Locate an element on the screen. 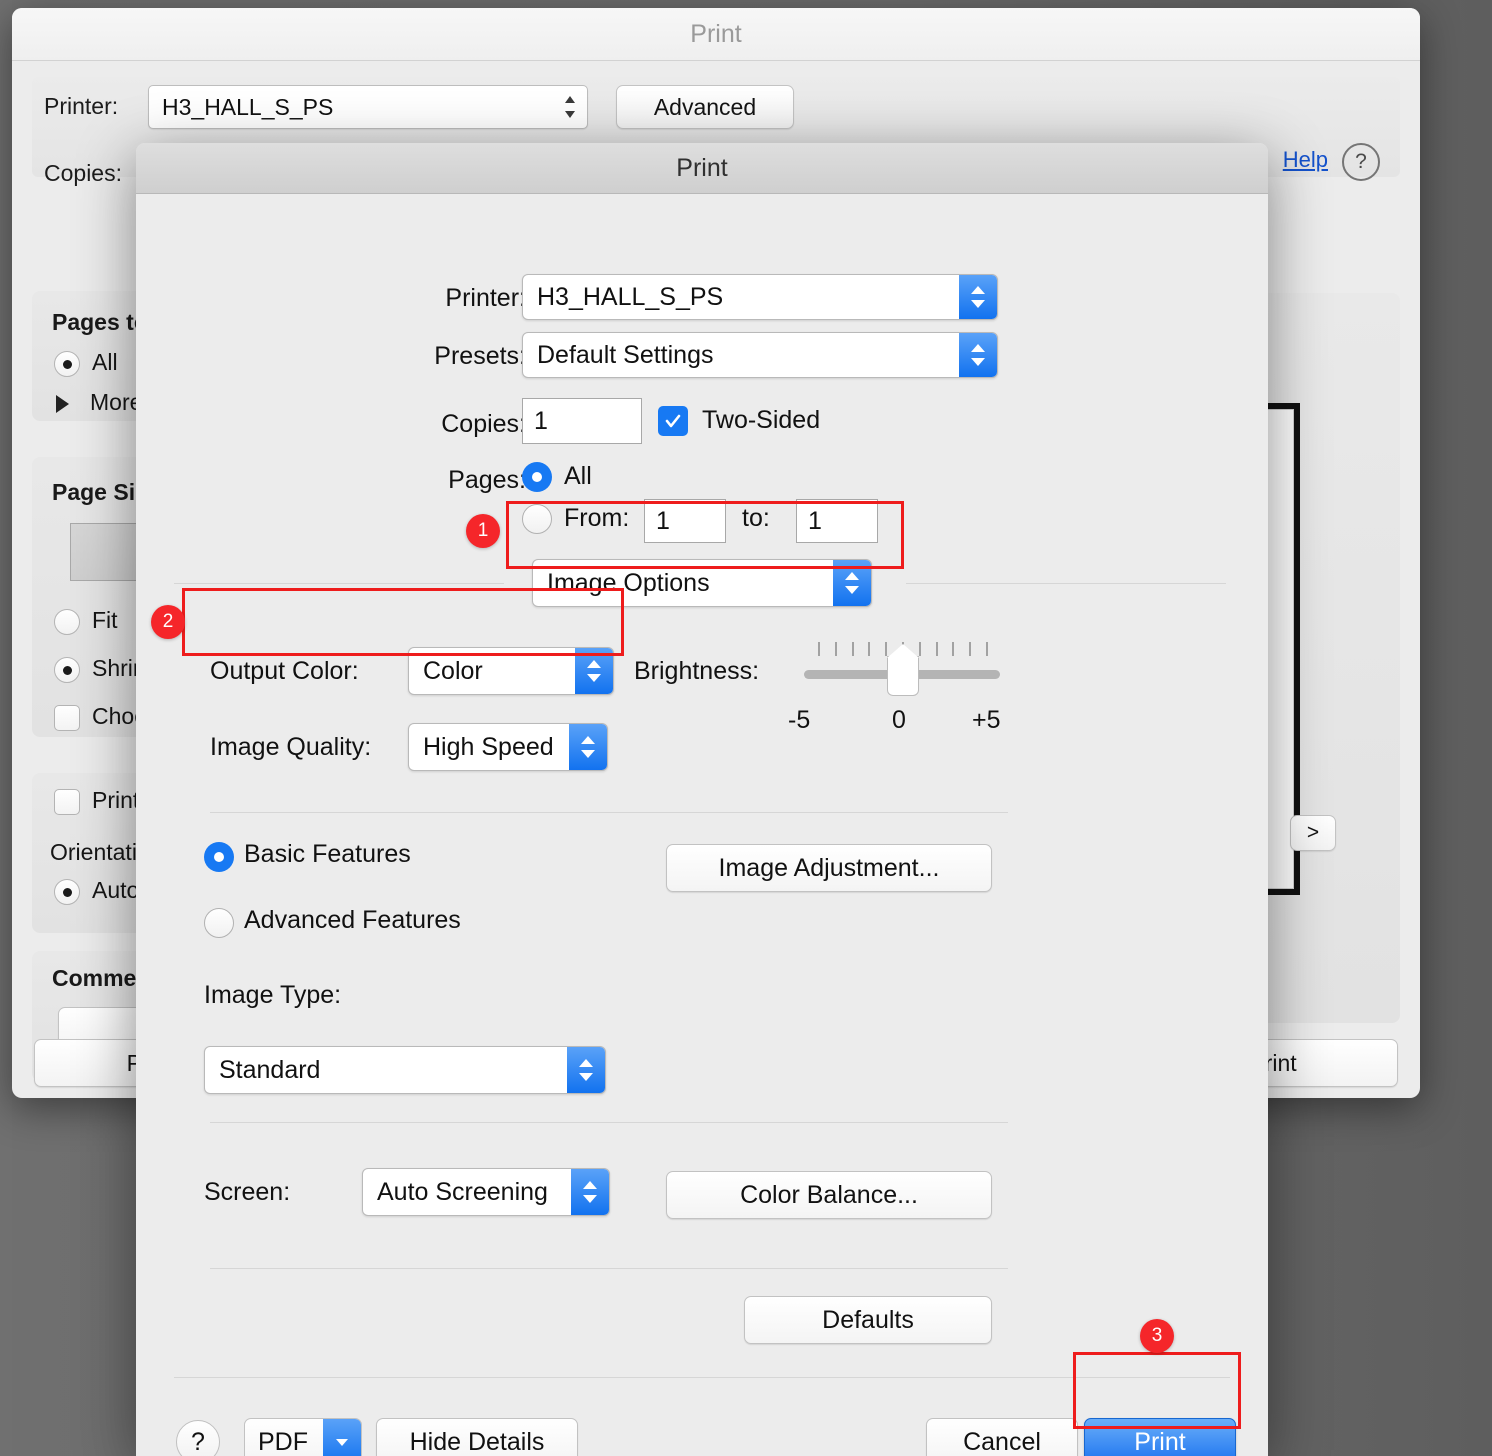 The width and height of the screenshot is (1492, 1456). bg-advanced-button: Advanced is located at coordinates (705, 107).